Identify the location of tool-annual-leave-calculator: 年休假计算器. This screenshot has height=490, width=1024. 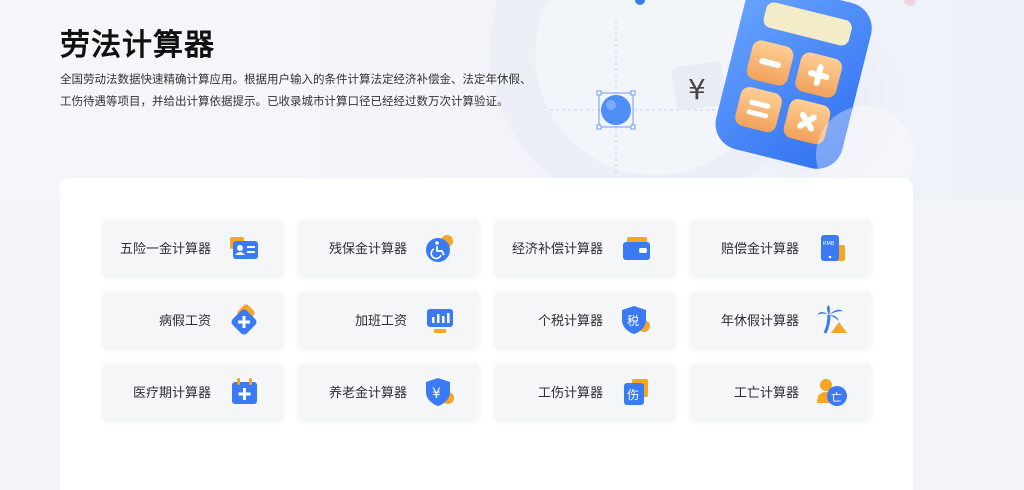
(781, 319).